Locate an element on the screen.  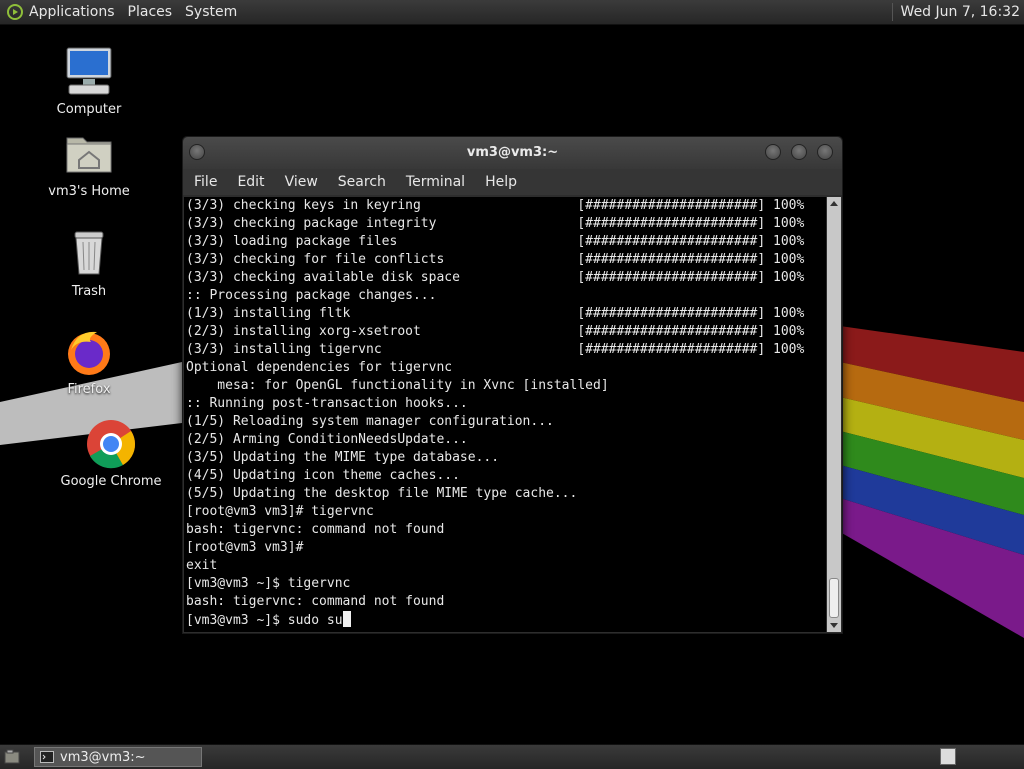
scroll-down-arrow-icon is located at coordinates (834, 625).